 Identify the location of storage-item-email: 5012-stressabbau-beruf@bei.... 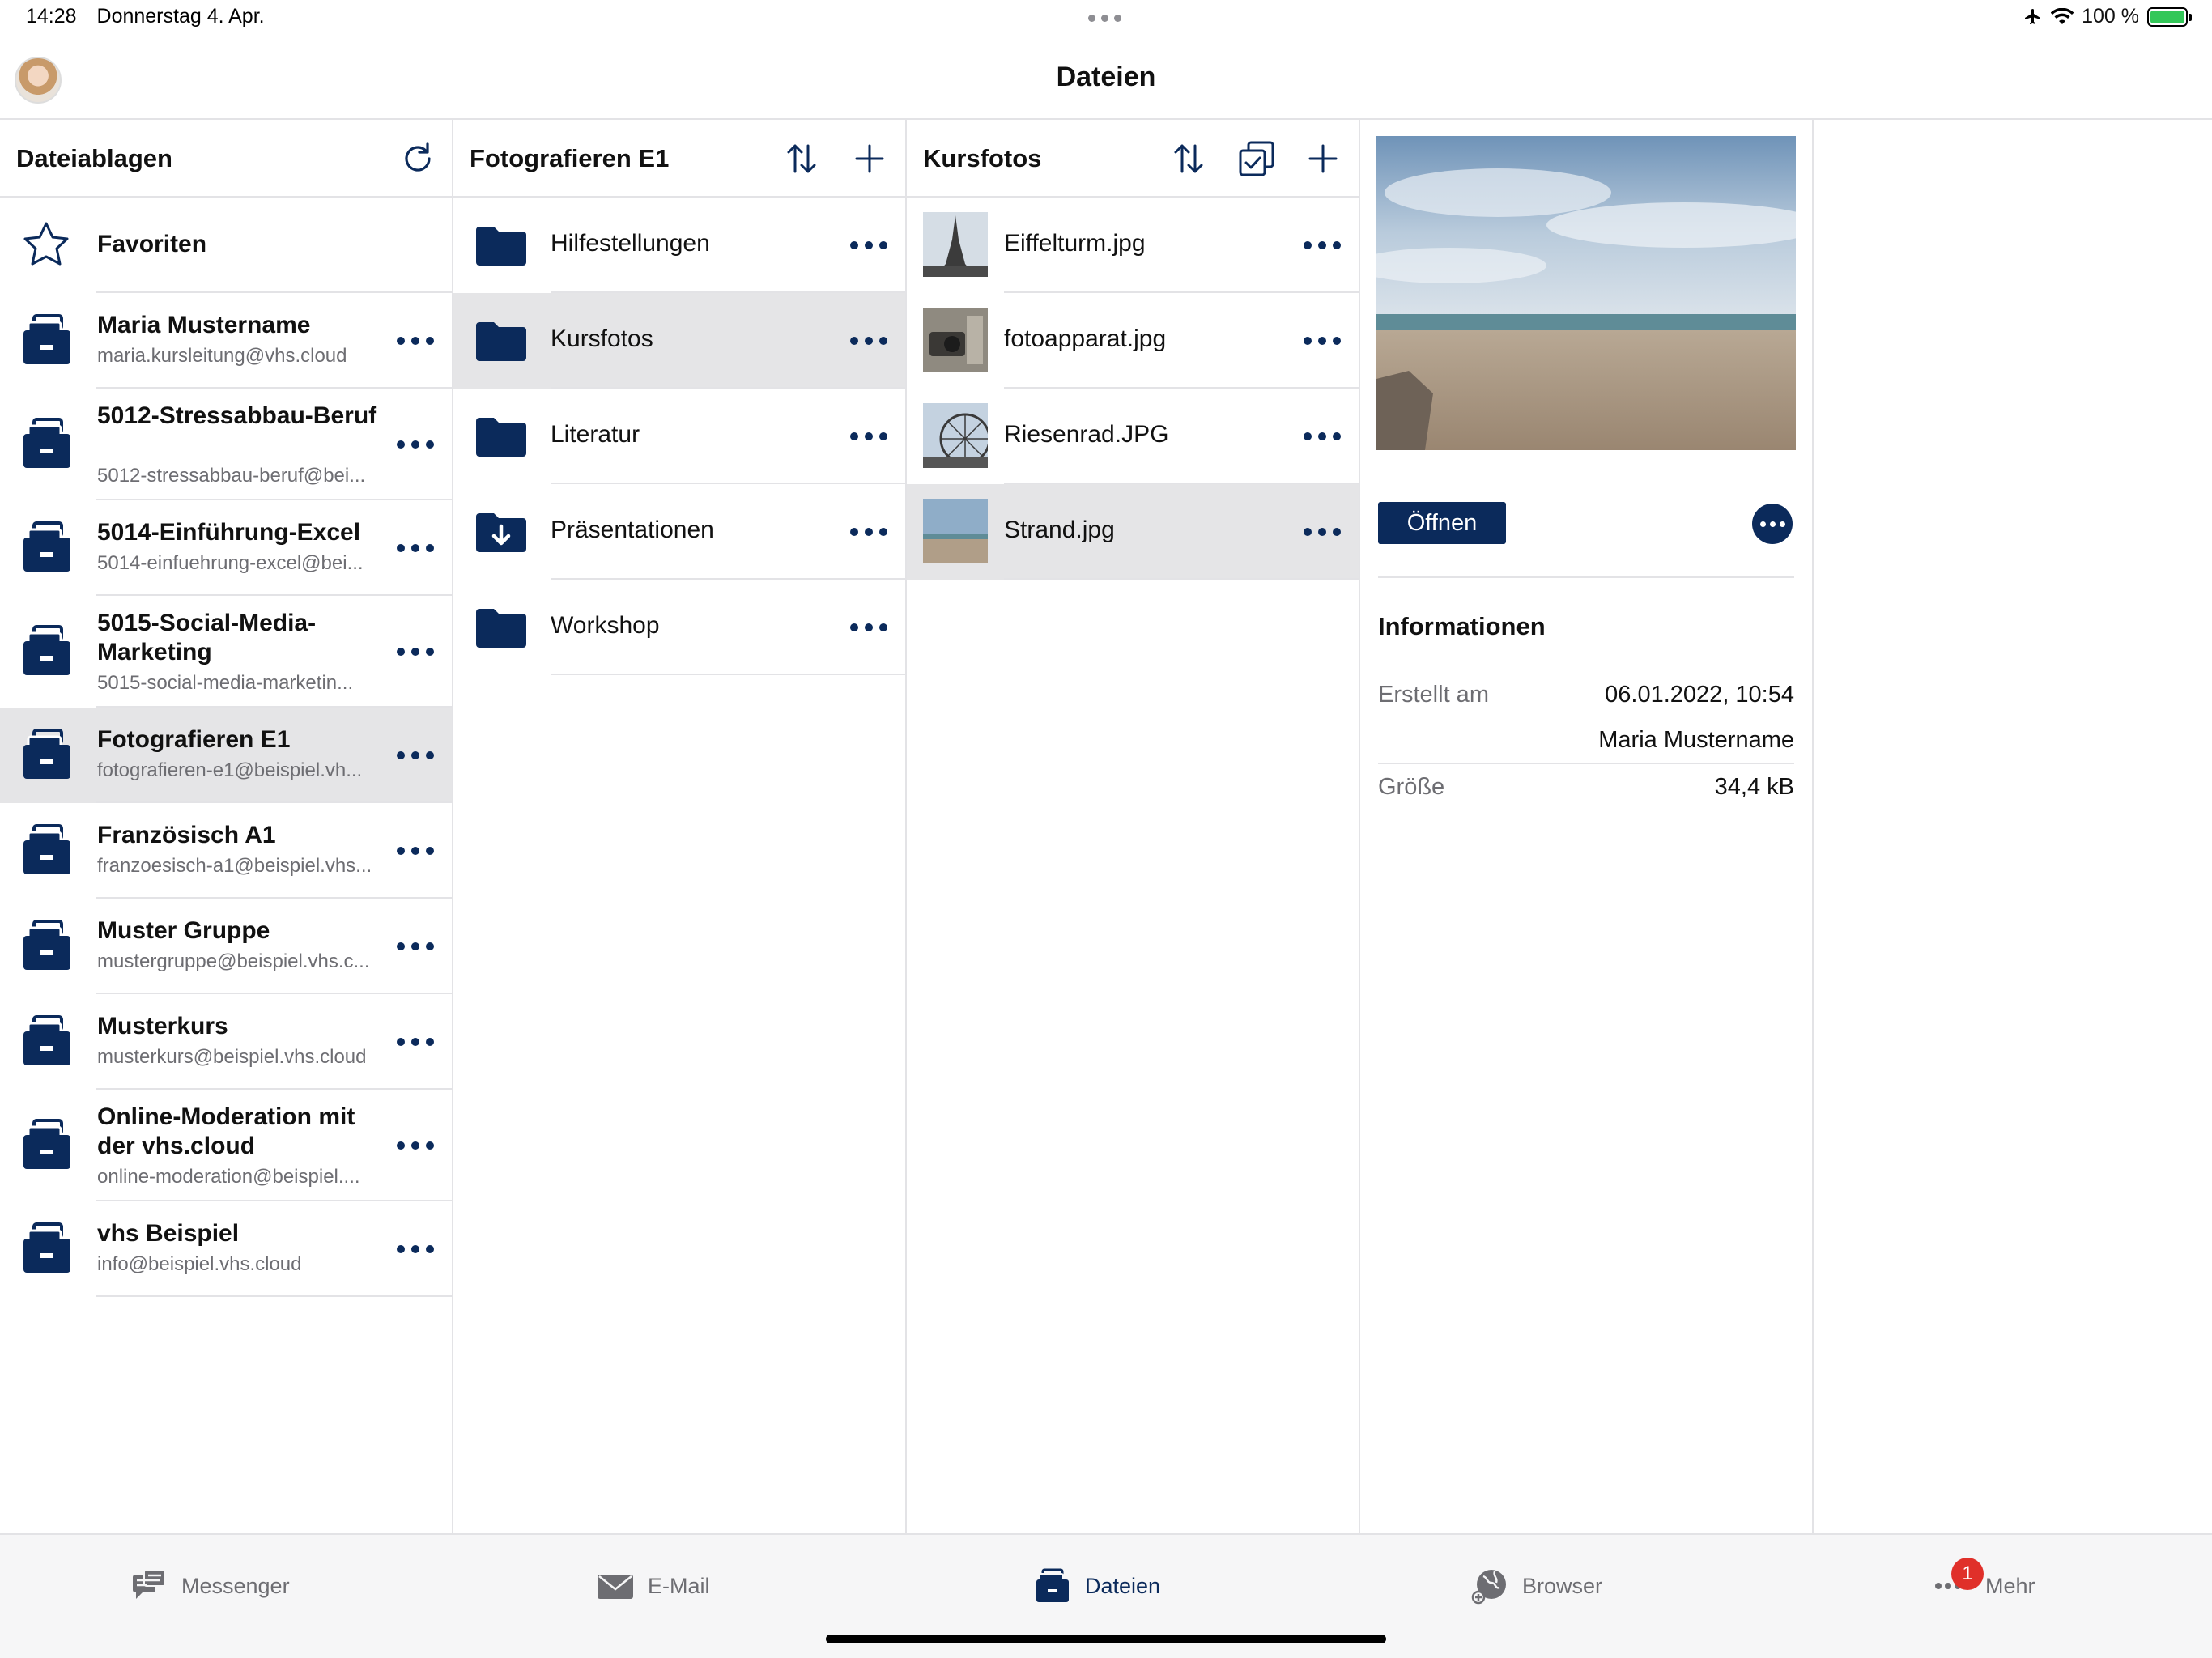
(232, 476).